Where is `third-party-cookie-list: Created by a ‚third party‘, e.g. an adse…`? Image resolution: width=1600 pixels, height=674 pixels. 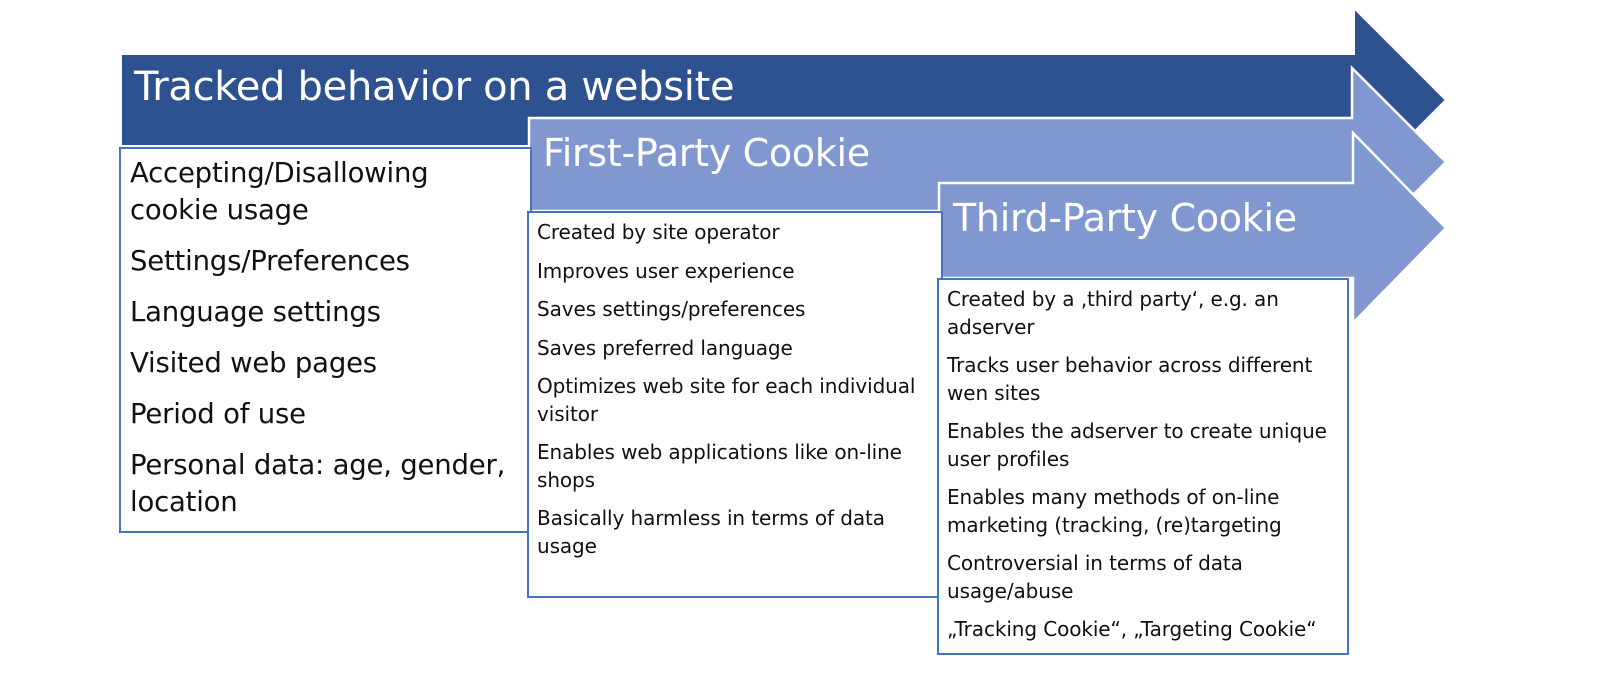
third-party-cookie-list: Created by a ‚third party‘, e.g. an adse… is located at coordinates (1144, 465).